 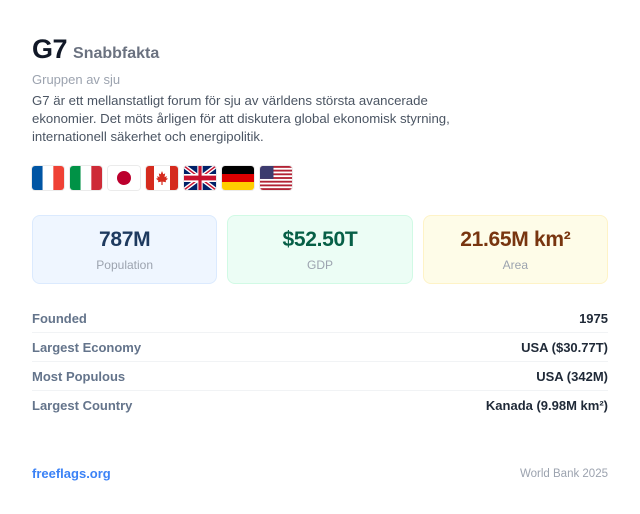 What do you see at coordinates (515, 239) in the screenshot?
I see `area-value: 21.65M km²` at bounding box center [515, 239].